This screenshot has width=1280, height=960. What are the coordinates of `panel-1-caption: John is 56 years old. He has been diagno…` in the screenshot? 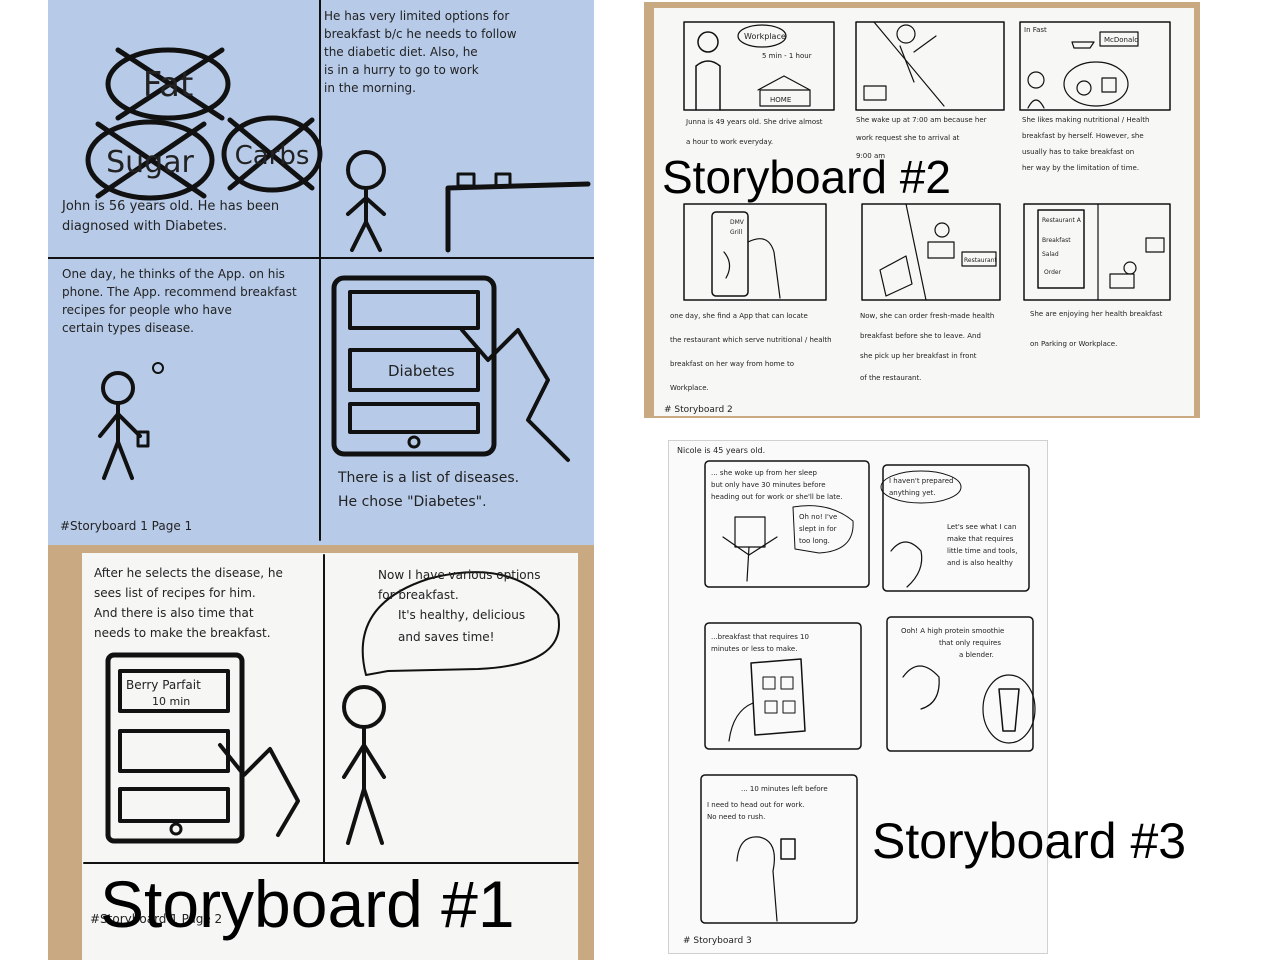 It's located at (172, 216).